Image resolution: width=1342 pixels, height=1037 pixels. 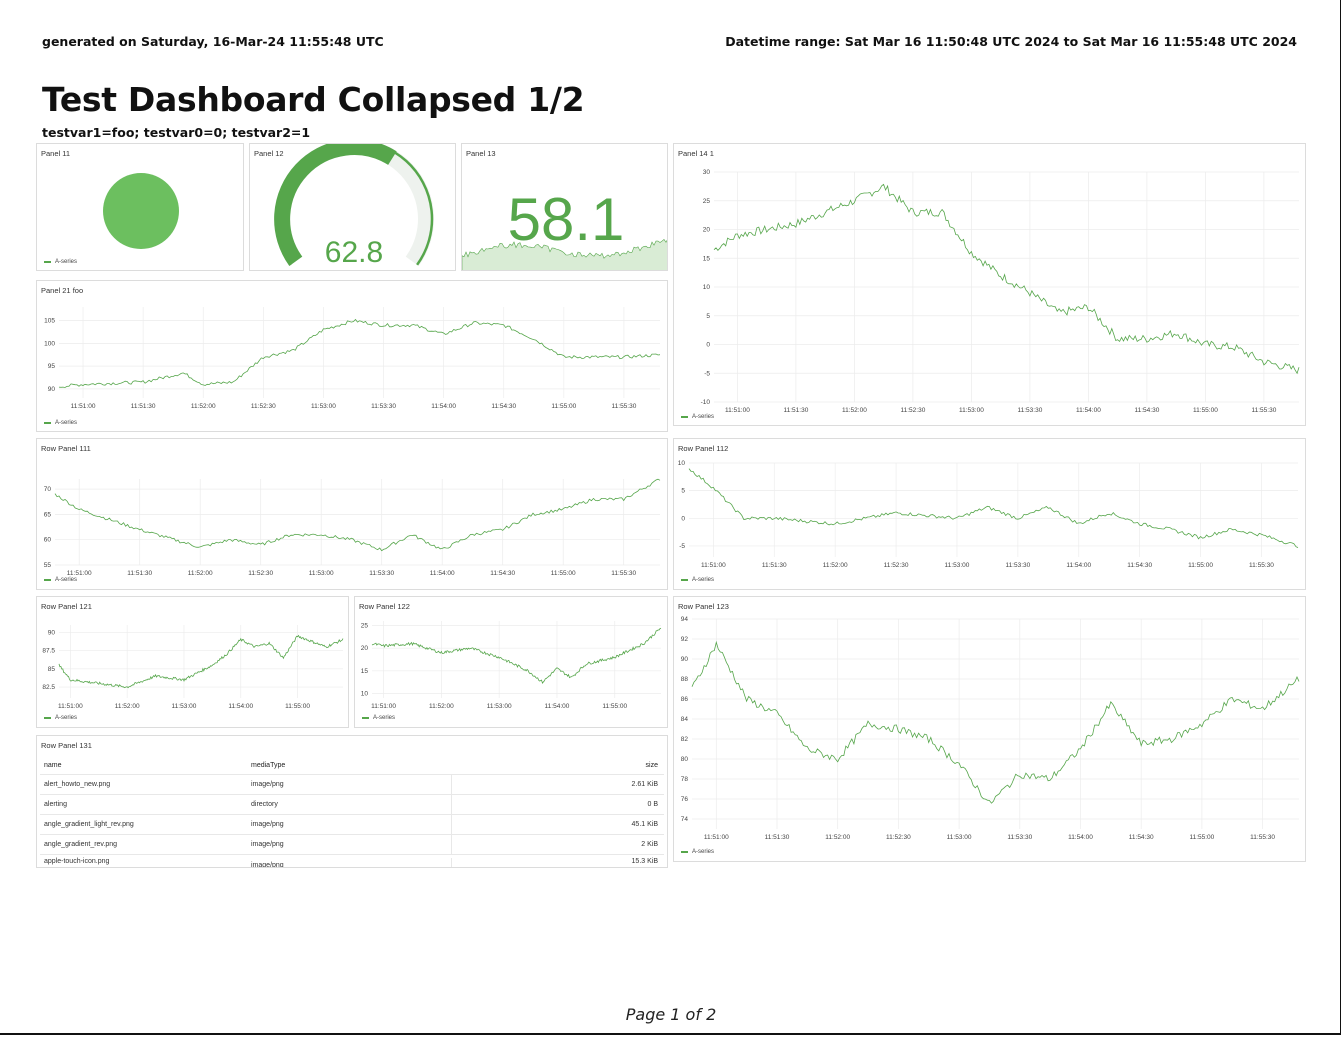 I want to click on column-header-mediatype: mediaType, so click(x=349, y=765).